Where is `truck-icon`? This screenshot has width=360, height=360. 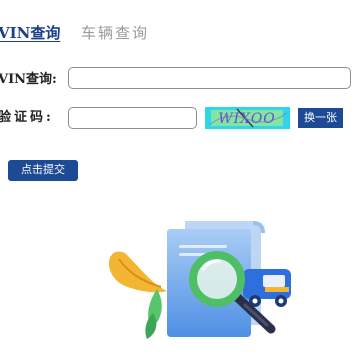 truck-icon is located at coordinates (267, 288).